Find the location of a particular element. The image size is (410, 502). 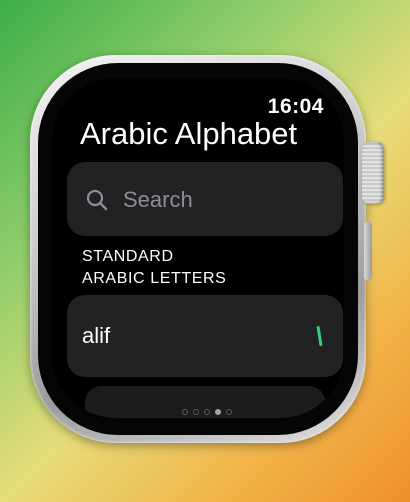

page-indicator is located at coordinates (207, 412).